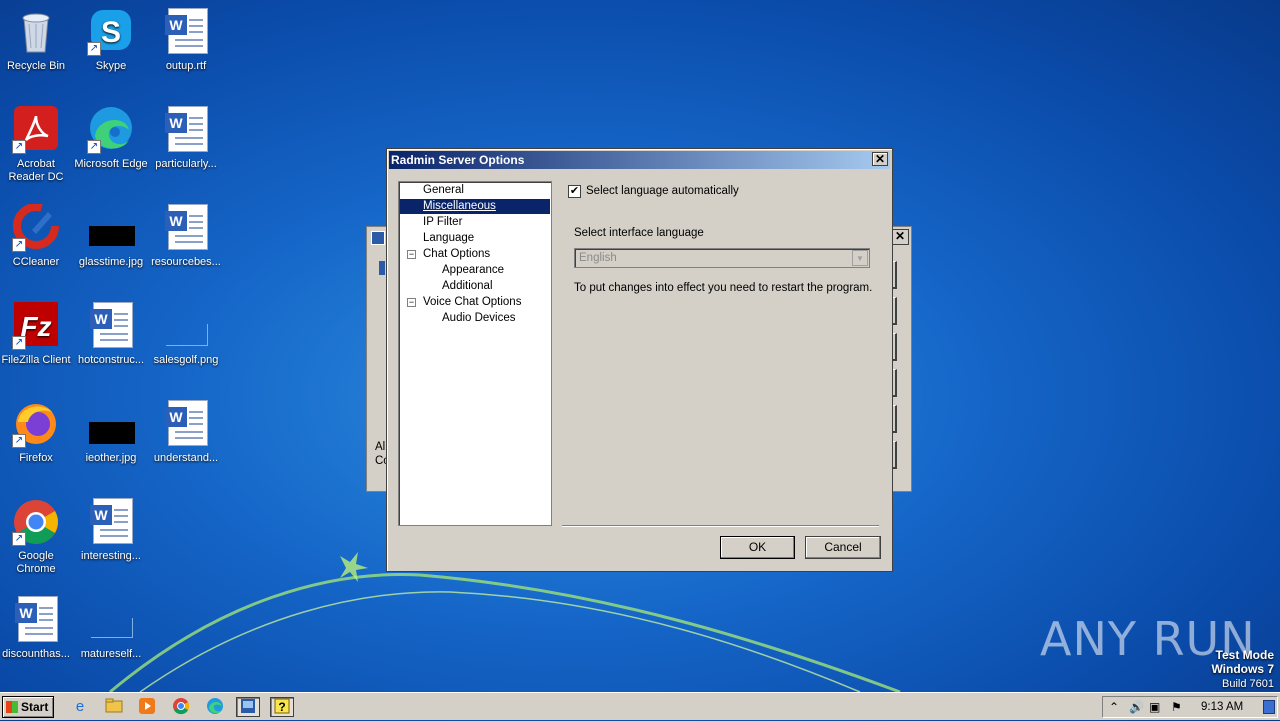  I want to click on tree-item-appearance: Appearance, so click(473, 270).